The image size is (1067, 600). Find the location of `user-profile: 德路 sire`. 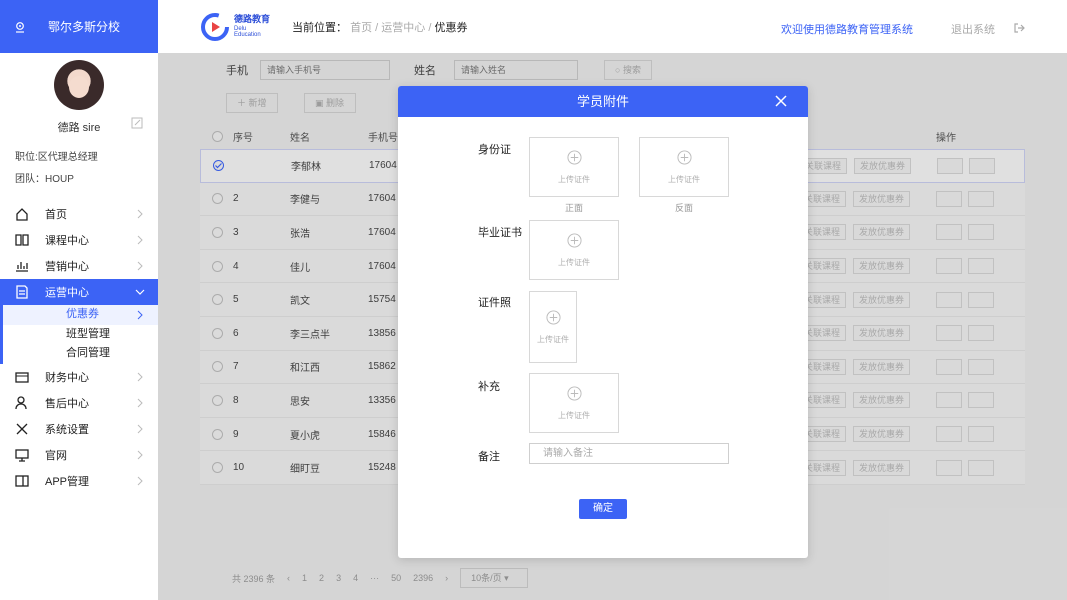

user-profile: 德路 sire is located at coordinates (79, 94).